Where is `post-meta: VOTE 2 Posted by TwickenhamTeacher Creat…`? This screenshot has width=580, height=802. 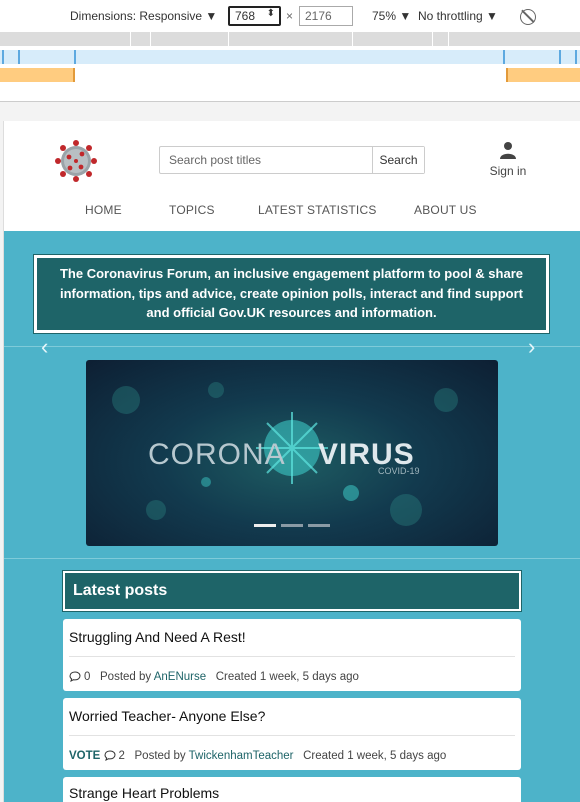 post-meta: VOTE 2 Posted by TwickenhamTeacher Creat… is located at coordinates (257, 756).